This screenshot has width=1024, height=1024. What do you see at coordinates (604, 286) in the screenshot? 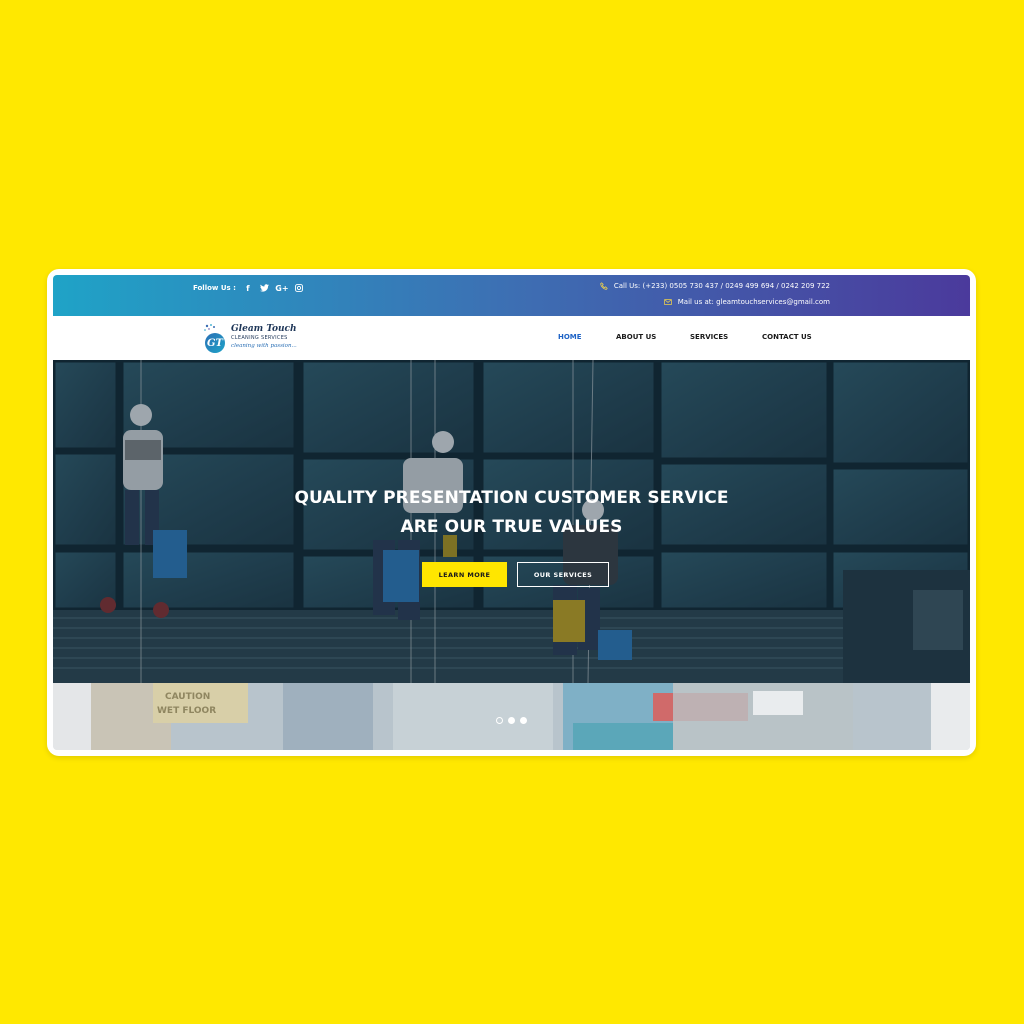
I see `phone-icon` at bounding box center [604, 286].